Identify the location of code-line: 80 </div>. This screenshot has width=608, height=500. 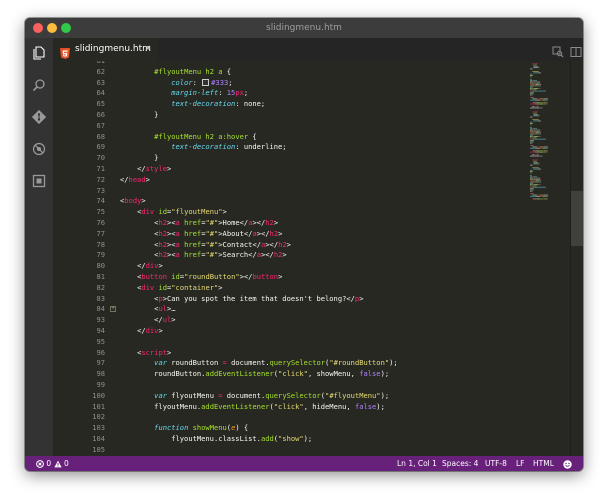
(318, 266).